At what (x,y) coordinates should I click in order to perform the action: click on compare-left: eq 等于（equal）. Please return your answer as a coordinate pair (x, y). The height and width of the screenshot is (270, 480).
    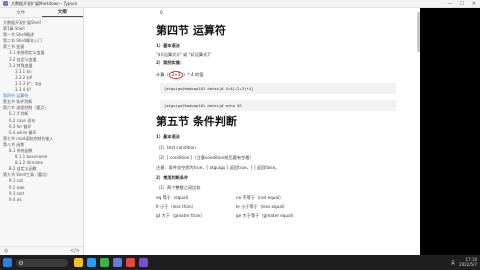
    Looking at the image, I should click on (173, 197).